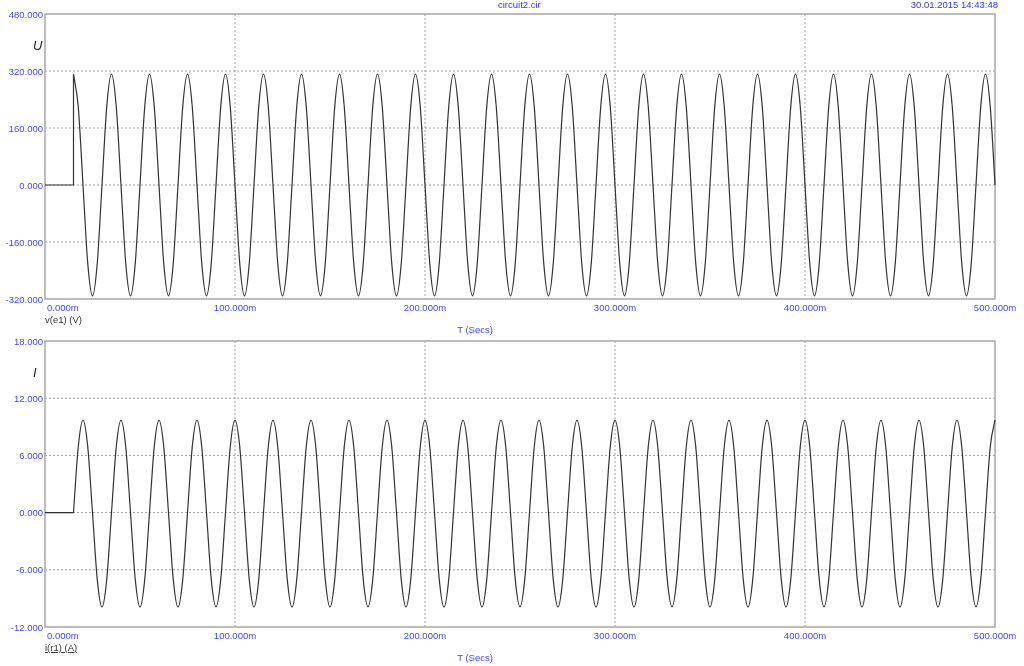 The image size is (1024, 666). What do you see at coordinates (28, 341) in the screenshot?
I see `axis-tick-label: 18.000` at bounding box center [28, 341].